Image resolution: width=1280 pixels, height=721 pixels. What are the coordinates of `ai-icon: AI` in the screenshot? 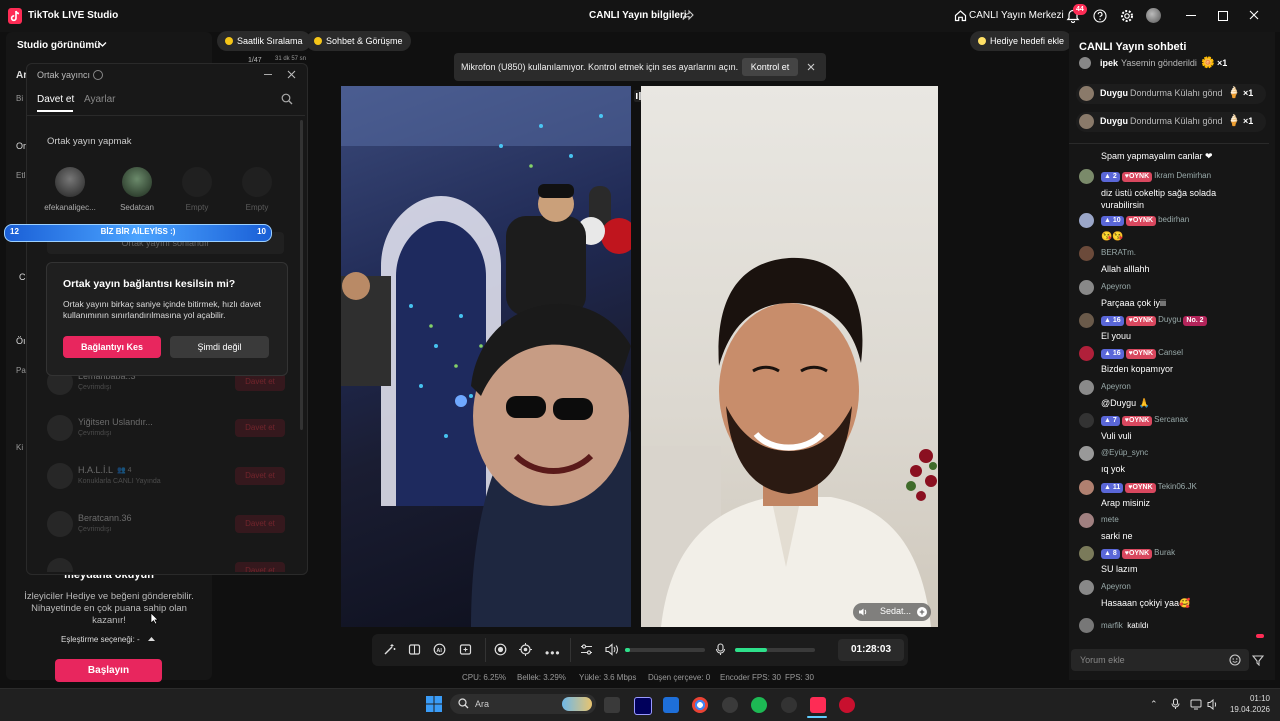 It's located at (439, 649).